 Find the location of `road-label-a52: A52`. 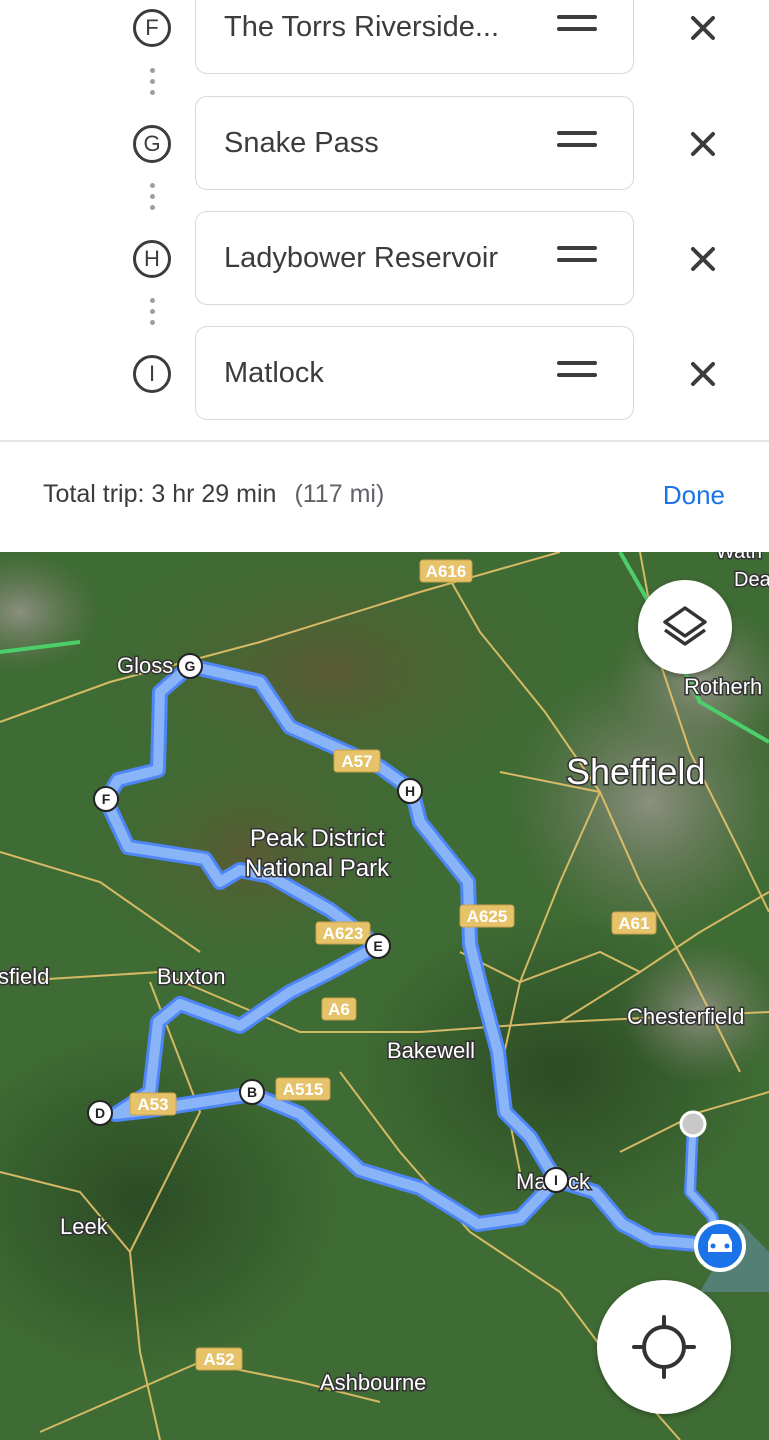

road-label-a52: A52 is located at coordinates (218, 1359).